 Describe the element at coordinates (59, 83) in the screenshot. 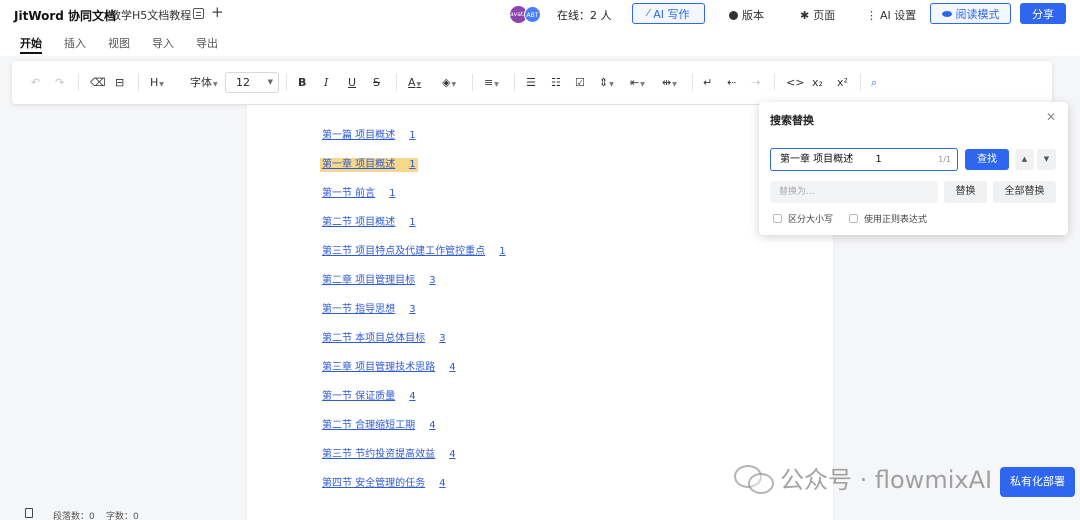

I see `redo-icon: ↷` at that location.